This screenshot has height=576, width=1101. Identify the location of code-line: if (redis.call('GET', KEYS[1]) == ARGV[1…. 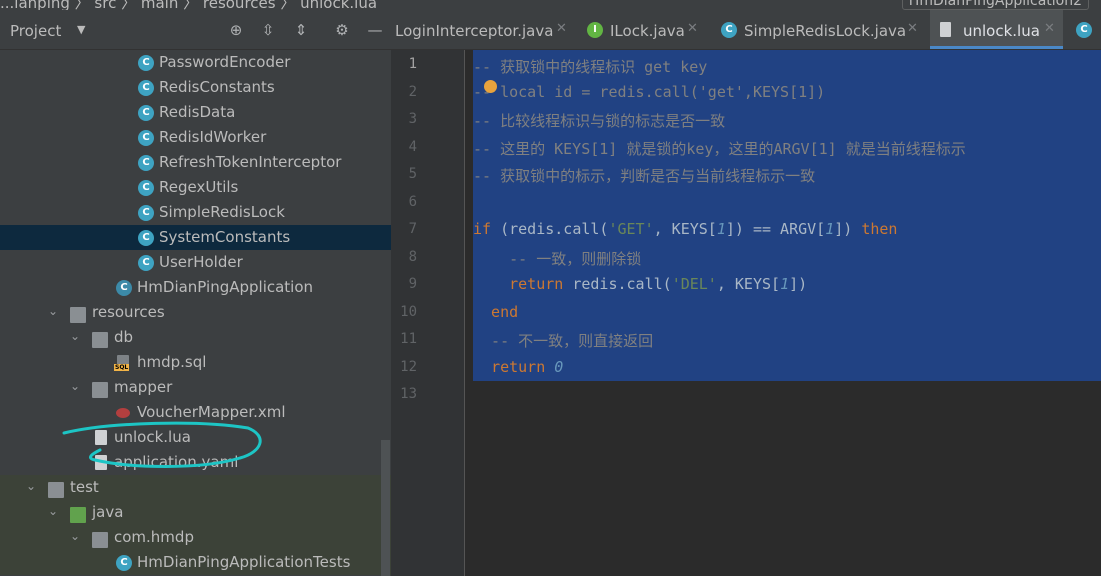
(685, 229).